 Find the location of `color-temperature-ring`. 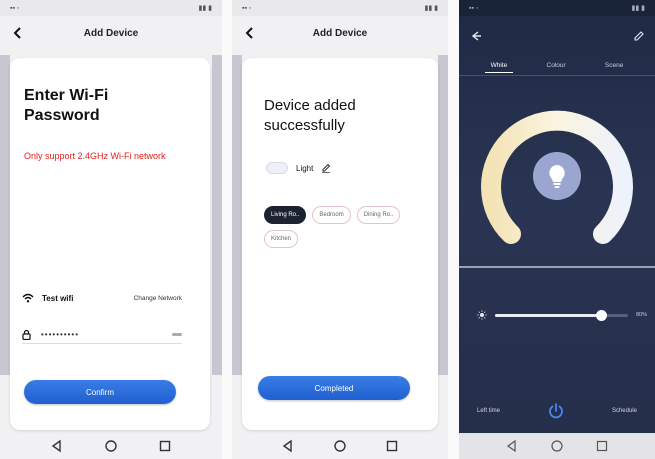

color-temperature-ring is located at coordinates (557, 176).